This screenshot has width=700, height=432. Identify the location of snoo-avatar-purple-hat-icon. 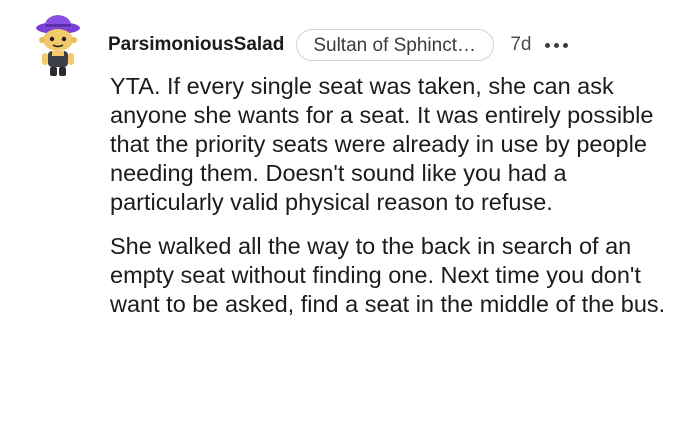
(58, 45).